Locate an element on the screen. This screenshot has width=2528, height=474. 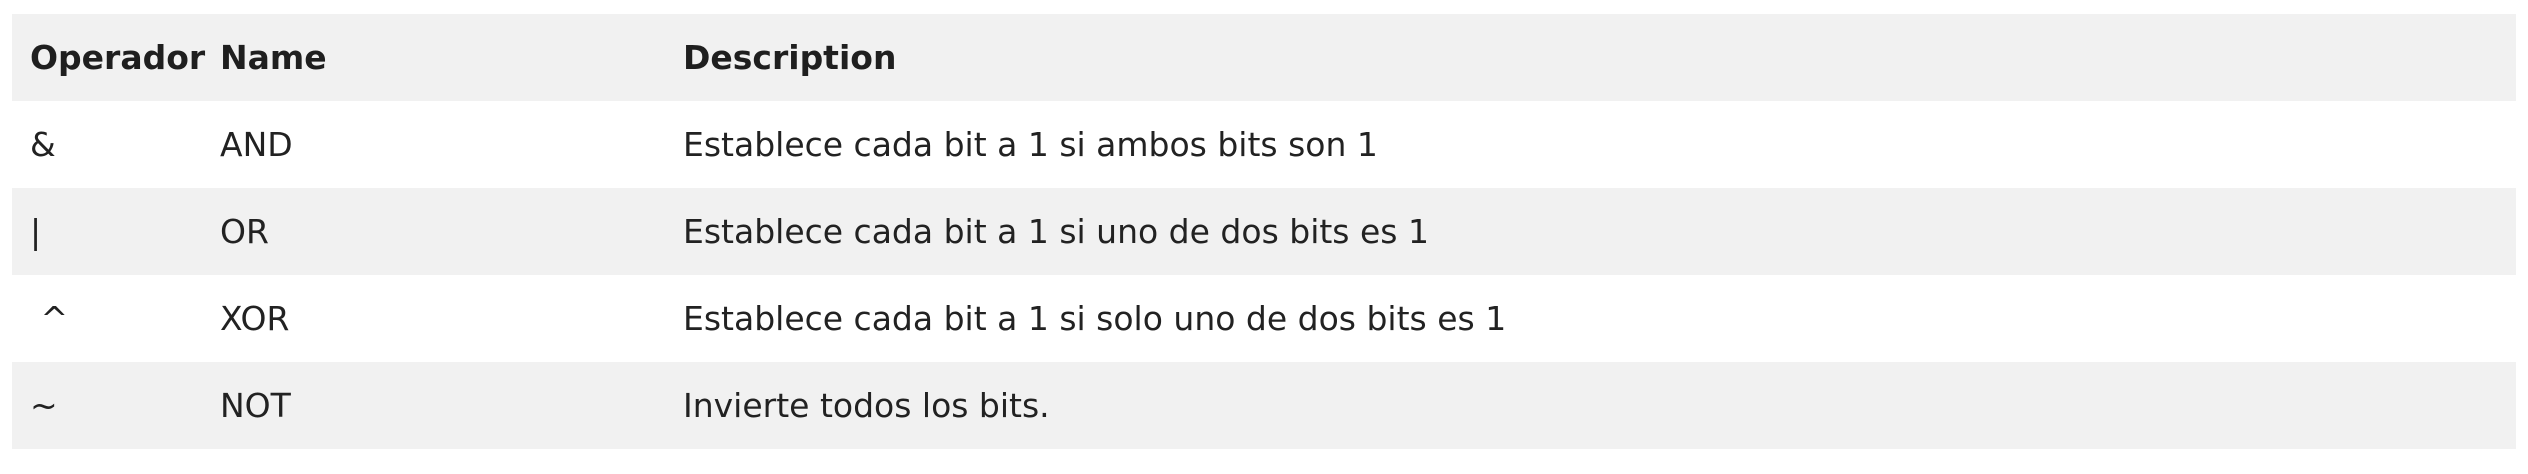
operator-cell: | is located at coordinates (36, 231).